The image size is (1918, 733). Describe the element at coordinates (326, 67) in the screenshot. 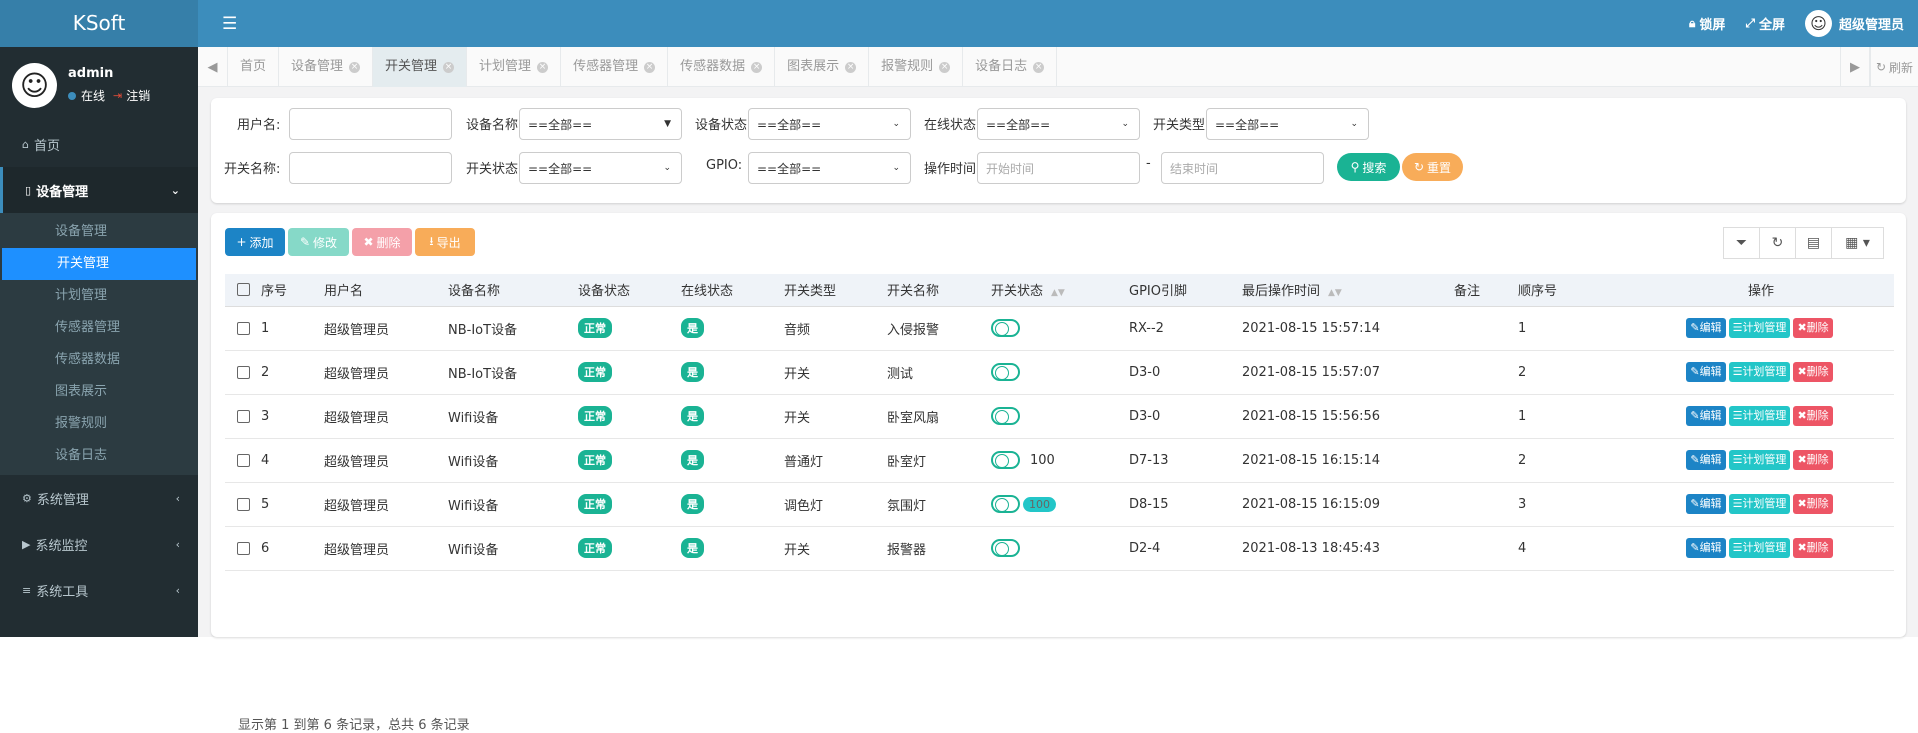

I see `tab-device: 设备管理 ×` at that location.